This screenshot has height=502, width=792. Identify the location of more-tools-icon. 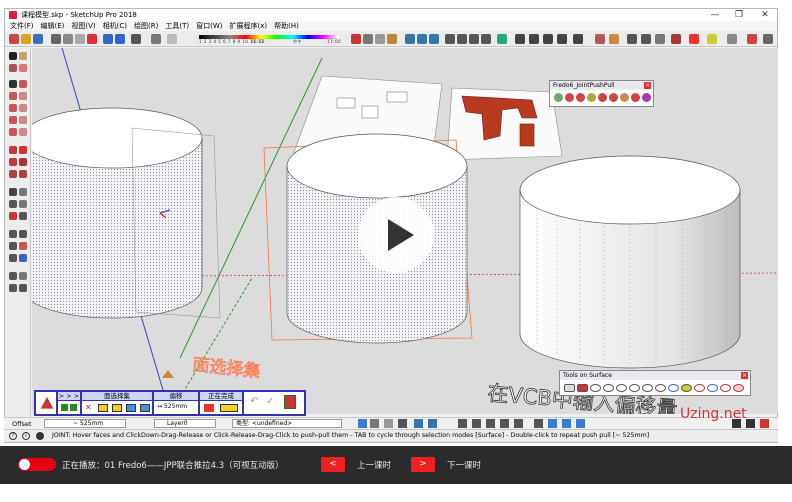
(768, 39).